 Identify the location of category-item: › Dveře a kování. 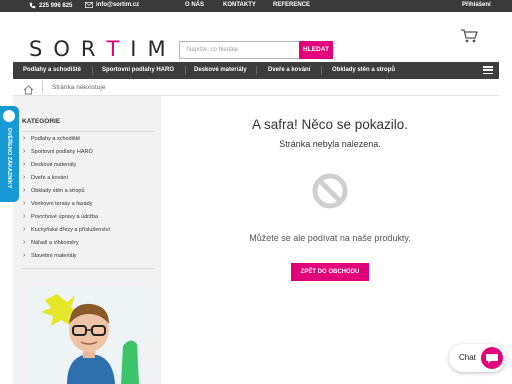
(88, 177).